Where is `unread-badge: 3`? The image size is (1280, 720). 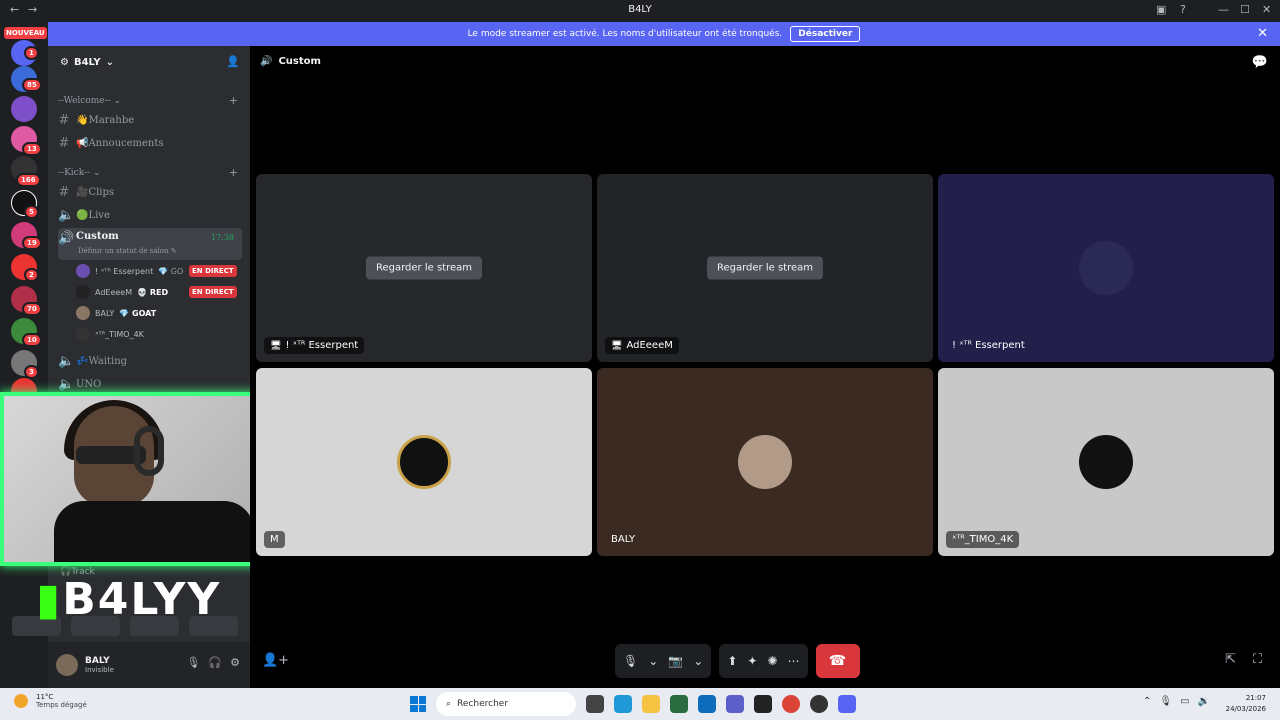 unread-badge: 3 is located at coordinates (31, 372).